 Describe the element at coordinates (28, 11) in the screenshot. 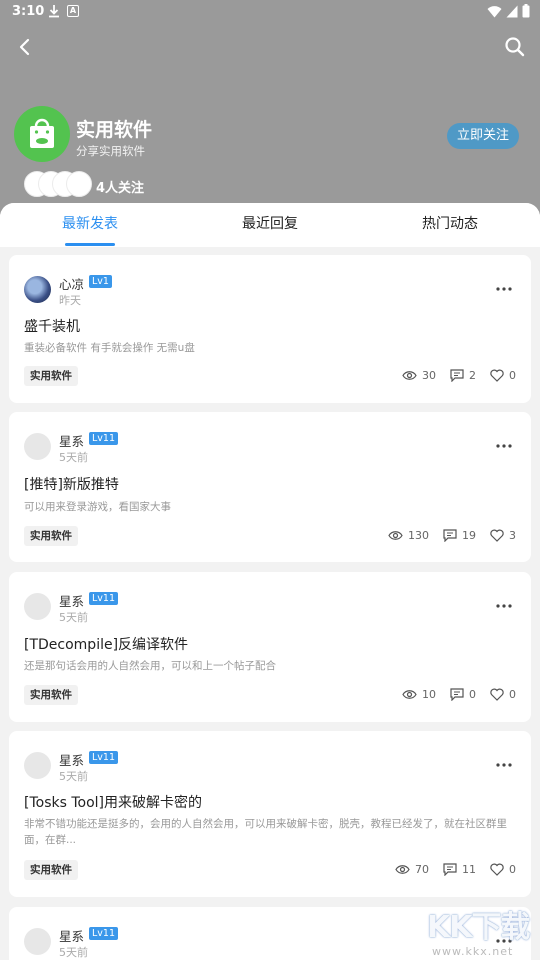

I see `status-time: 3:10` at that location.